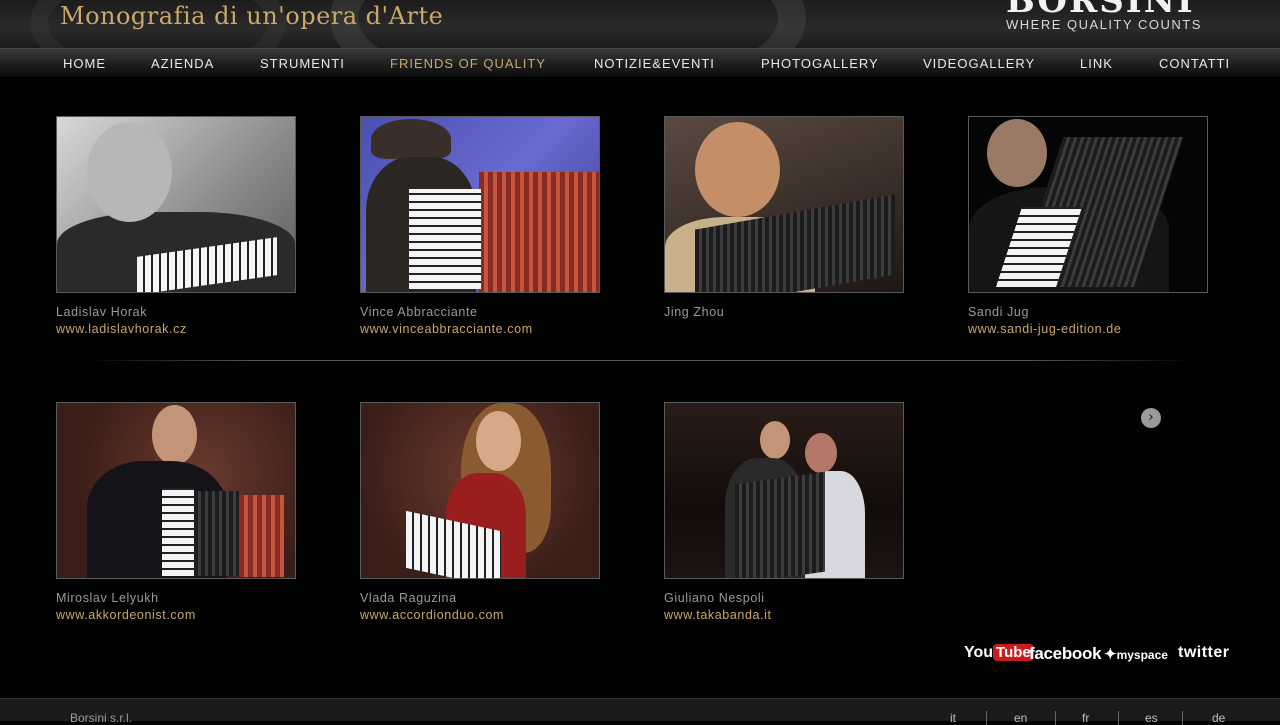 The height and width of the screenshot is (725, 1280). What do you see at coordinates (1088, 329) in the screenshot?
I see `friend-website-link: www.sandi-jug-edition.de` at bounding box center [1088, 329].